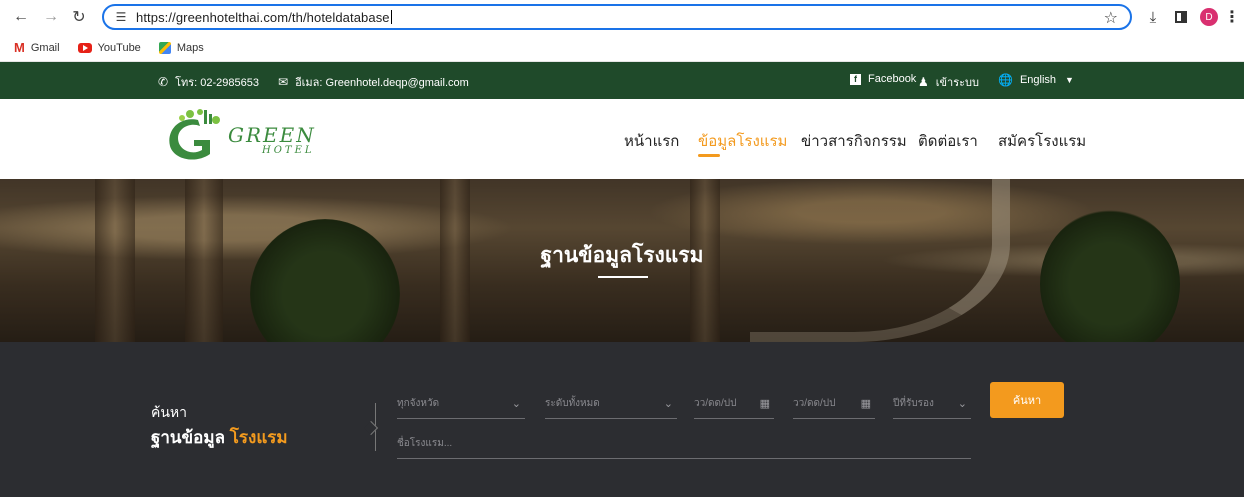 The width and height of the screenshot is (1244, 497). What do you see at coordinates (913, 403) in the screenshot?
I see `year-value: ปีที่รับรอง` at bounding box center [913, 403].